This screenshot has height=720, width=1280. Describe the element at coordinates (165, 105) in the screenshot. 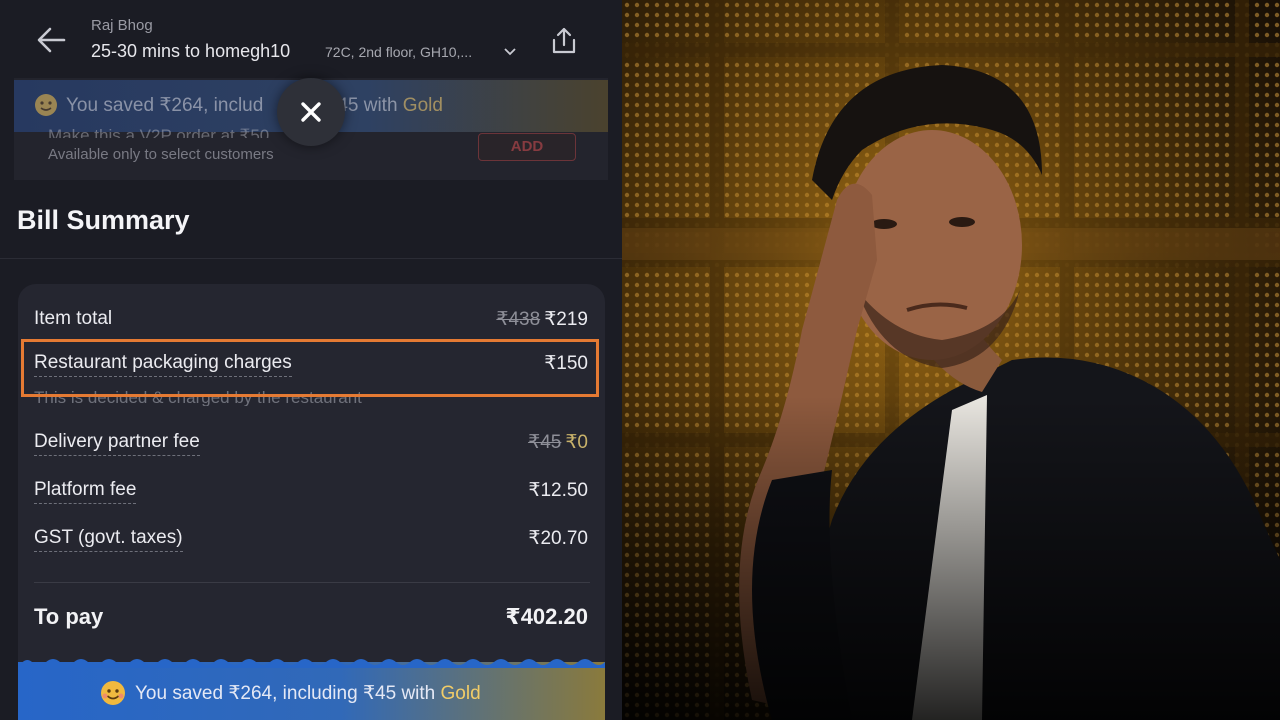

I see `gold-strip-prefix: You saved ₹264, includ` at that location.